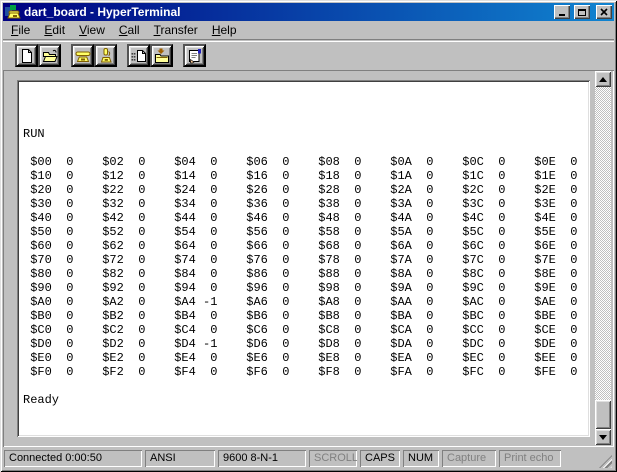 This screenshot has height=472, width=617. Describe the element at coordinates (333, 458) in the screenshot. I see `status-scroll-lock: SCROLL` at that location.